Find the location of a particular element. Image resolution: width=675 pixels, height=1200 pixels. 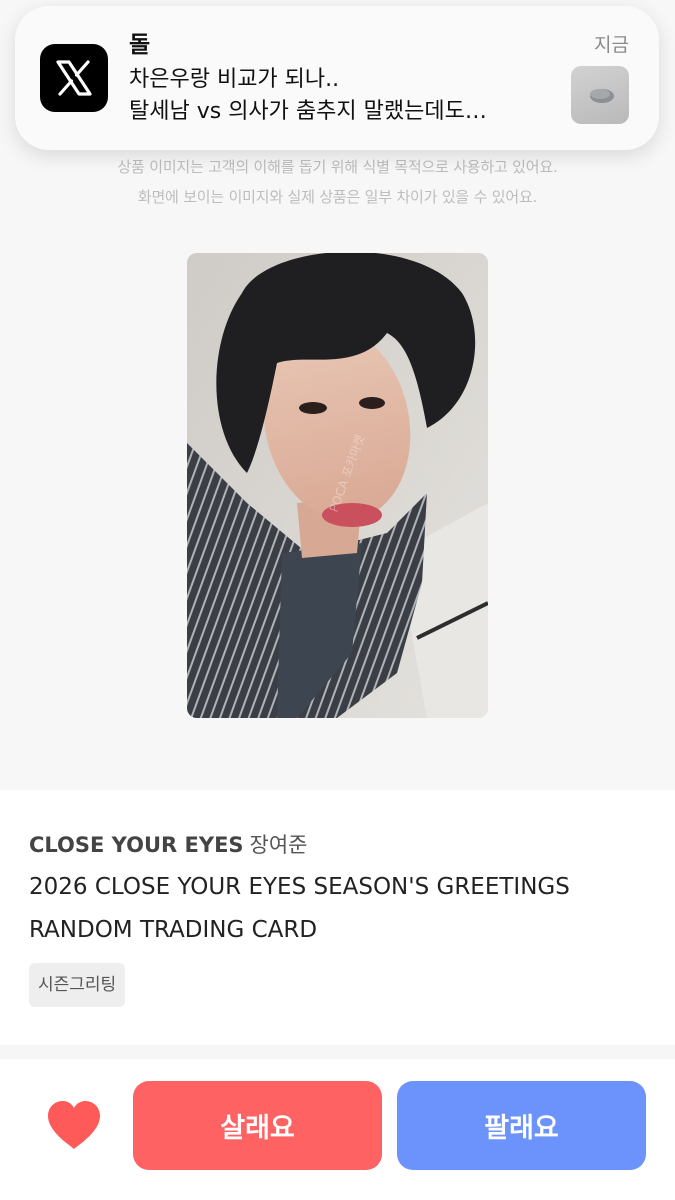

section-divider is located at coordinates (337, 1052).